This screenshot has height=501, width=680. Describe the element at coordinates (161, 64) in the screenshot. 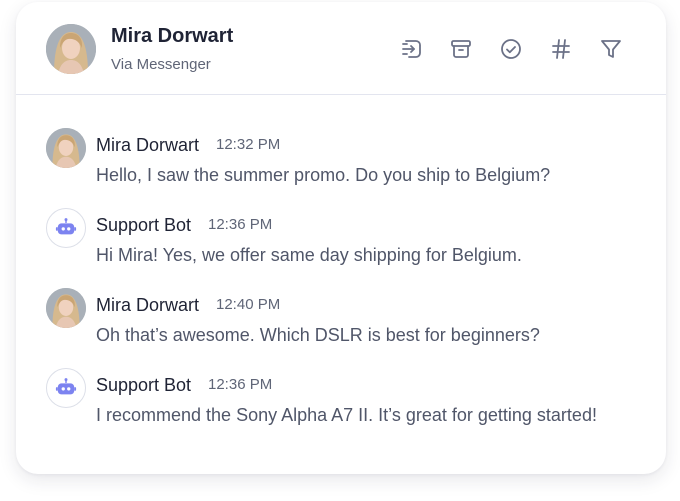

I see `contact-channel: Via Messenger` at that location.